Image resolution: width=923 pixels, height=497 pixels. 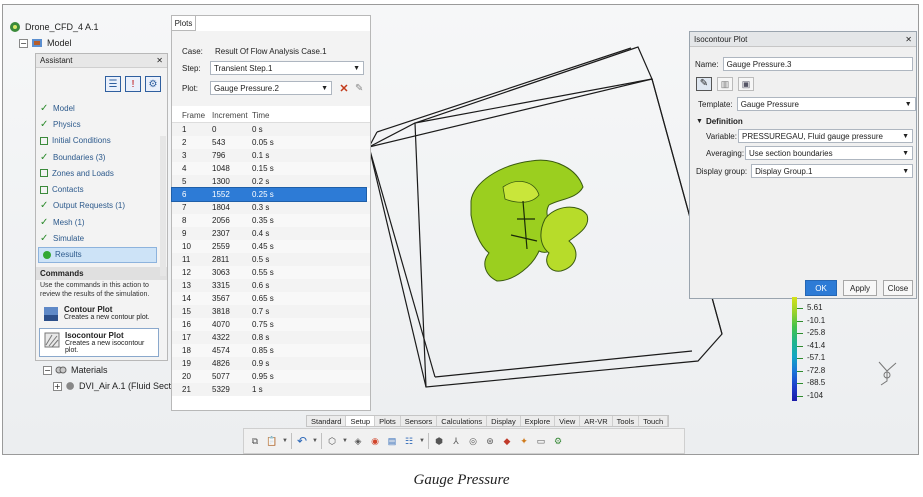 I want to click on table-row: 3 796 0.1 s, so click(x=271, y=155).